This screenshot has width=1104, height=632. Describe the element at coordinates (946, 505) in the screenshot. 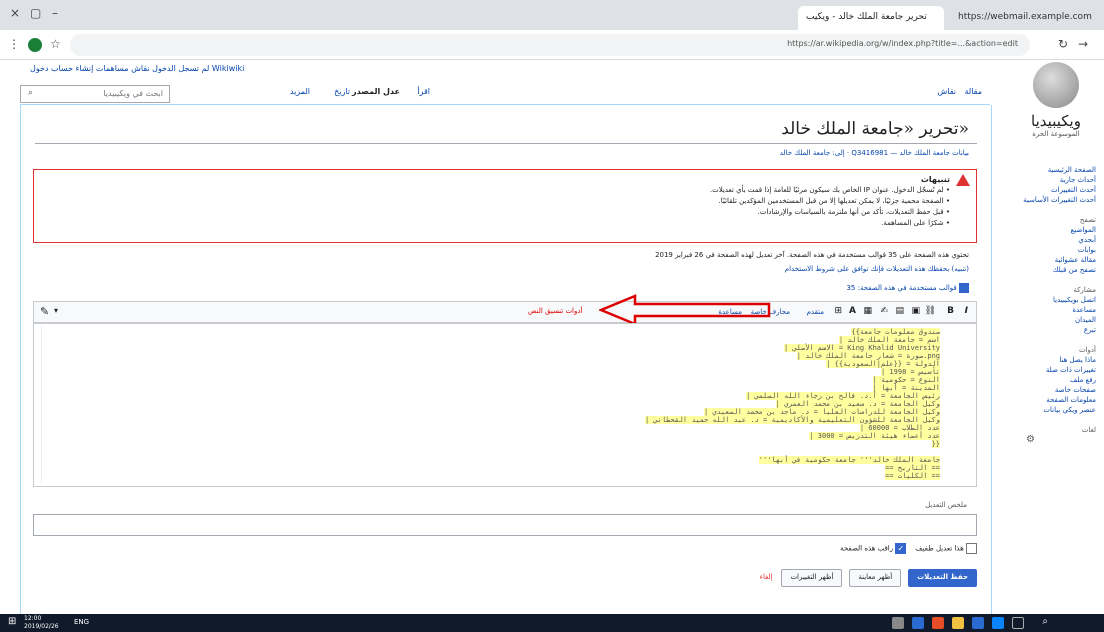

I see `summary-label: ملخص التعديل` at that location.